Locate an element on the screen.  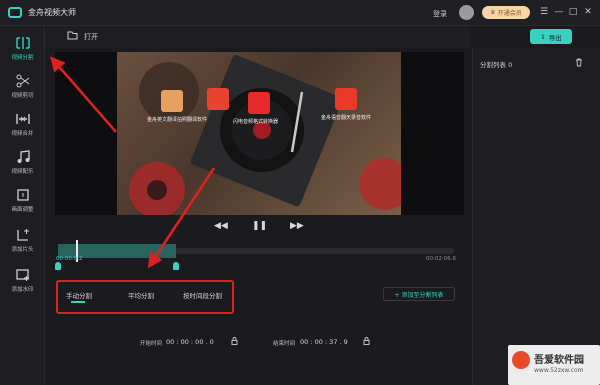
active-tab-indicator is located at coordinates (78, 302).